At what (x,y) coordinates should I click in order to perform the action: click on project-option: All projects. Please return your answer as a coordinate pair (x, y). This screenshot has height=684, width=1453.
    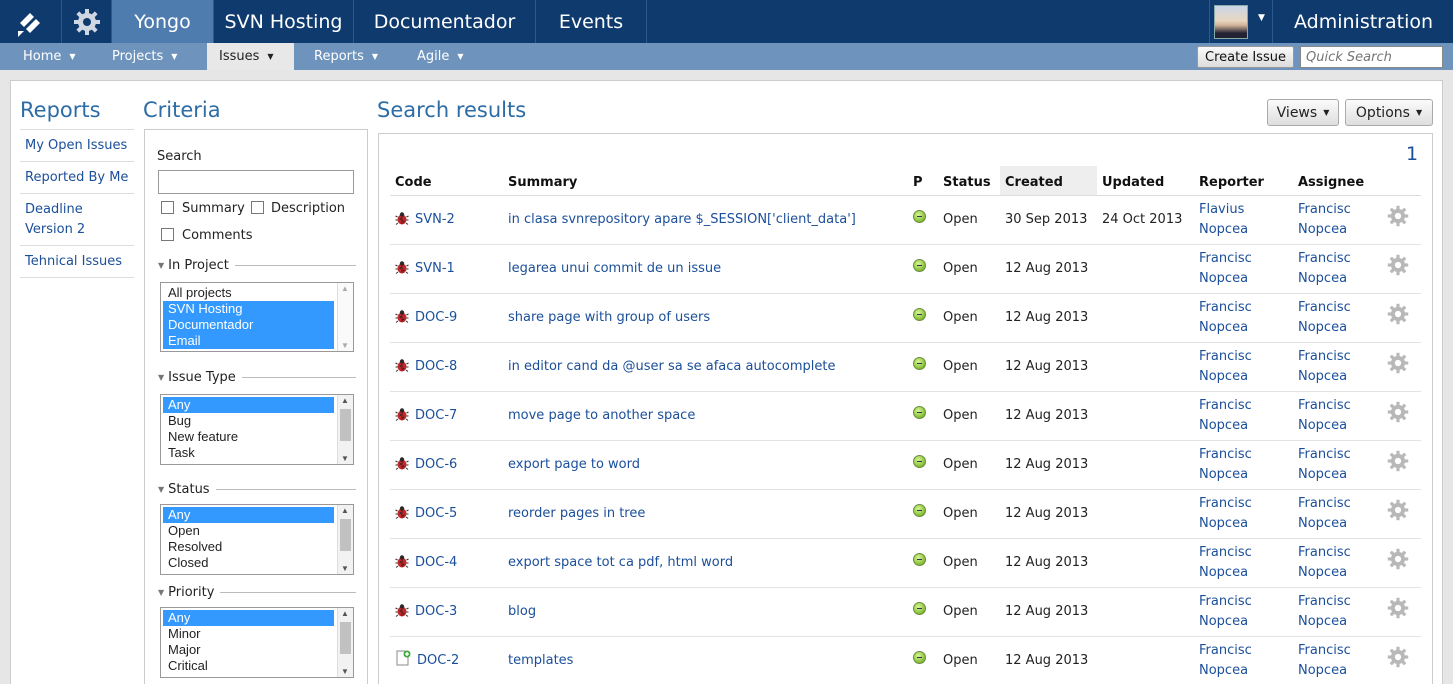
    Looking at the image, I should click on (248, 293).